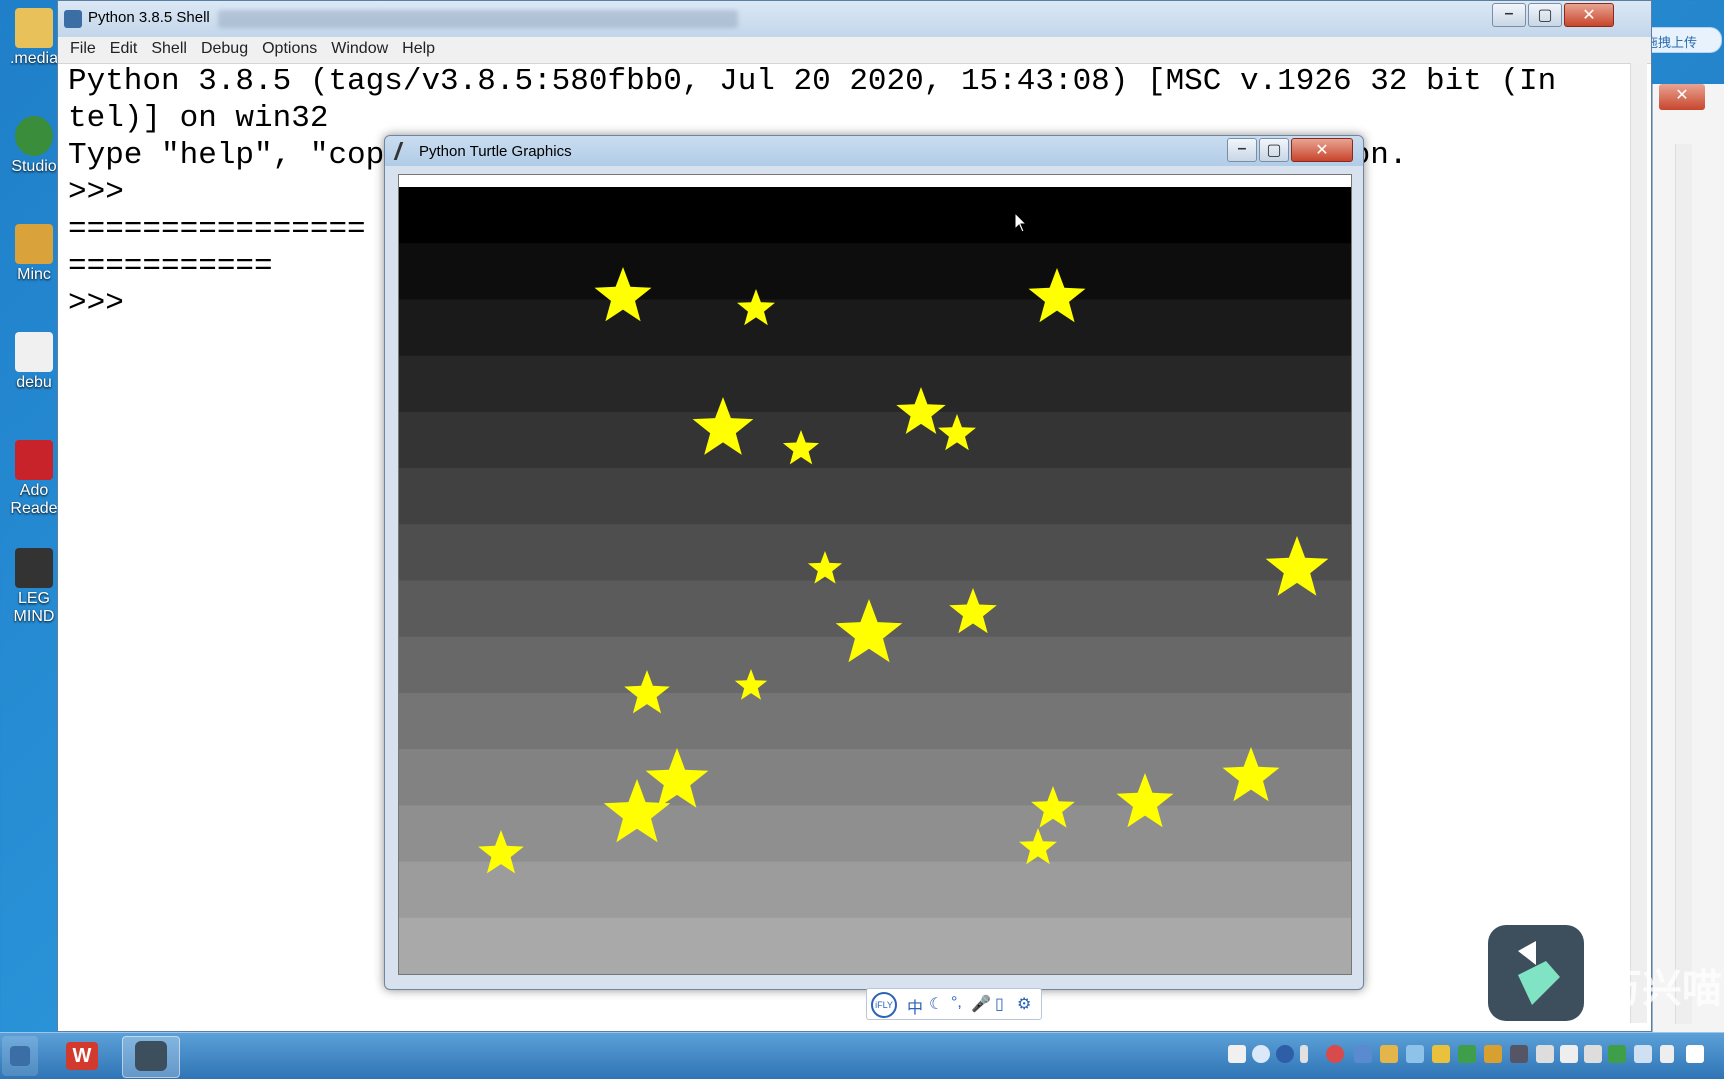  I want to click on filmora-logo-icon, so click(1539, 973).